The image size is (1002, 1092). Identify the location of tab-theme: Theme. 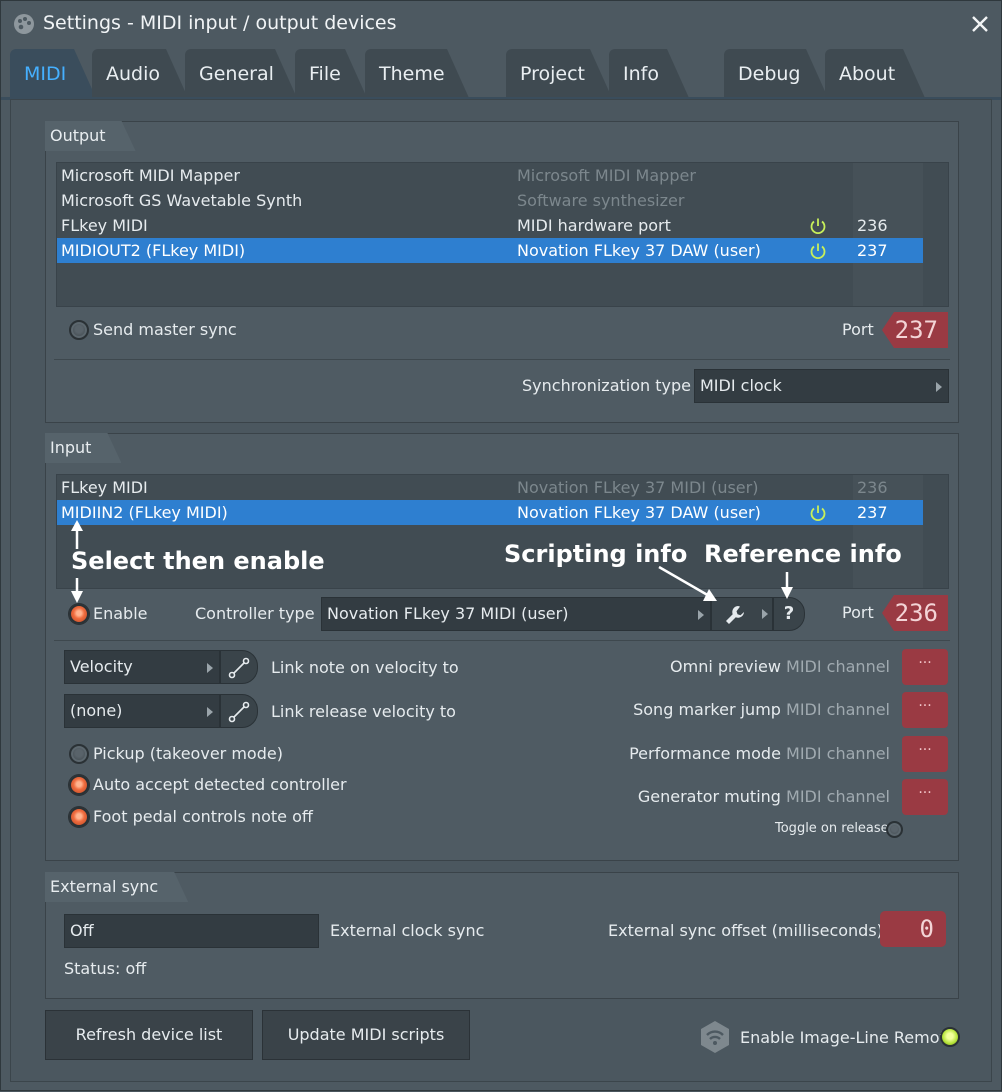
(417, 73).